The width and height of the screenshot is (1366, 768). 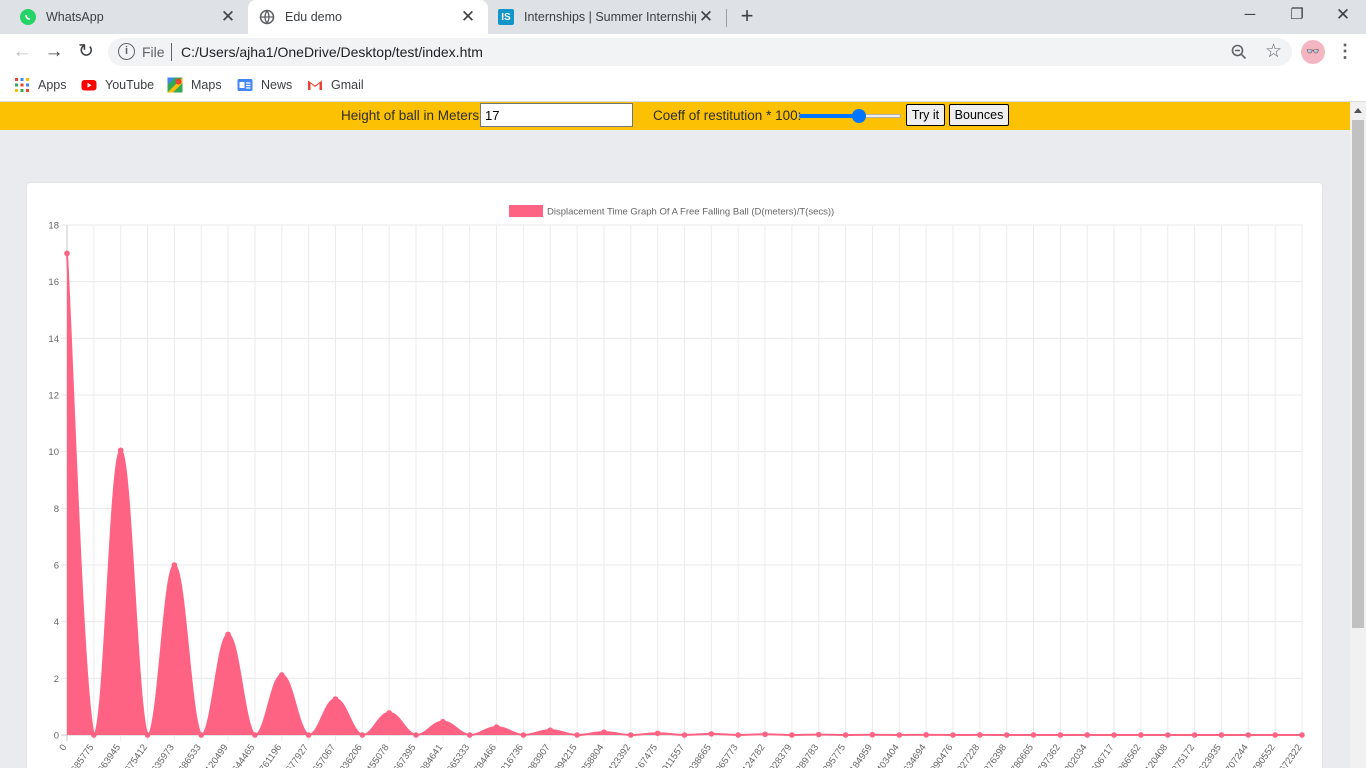 What do you see at coordinates (1345, 52) in the screenshot?
I see `menu-icon: ⋮` at bounding box center [1345, 52].